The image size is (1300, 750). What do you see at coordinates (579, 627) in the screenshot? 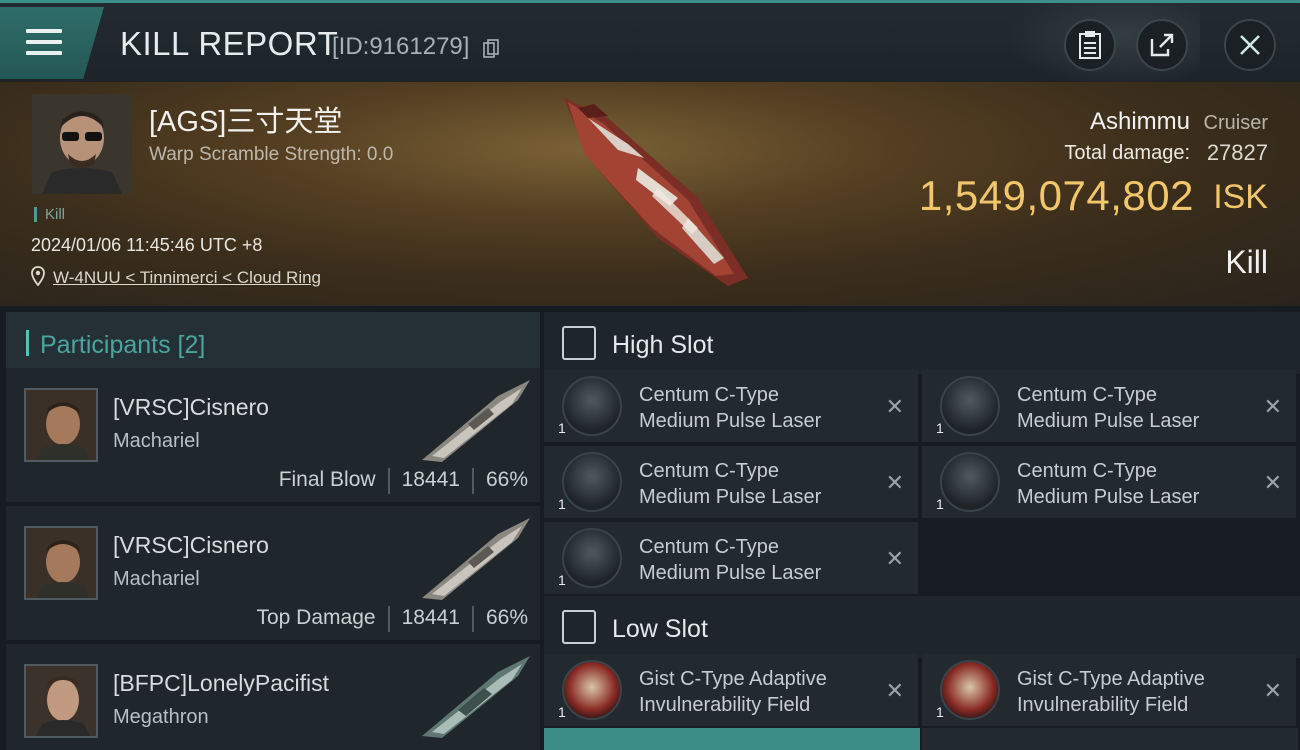
I see `low-slot-icon` at bounding box center [579, 627].